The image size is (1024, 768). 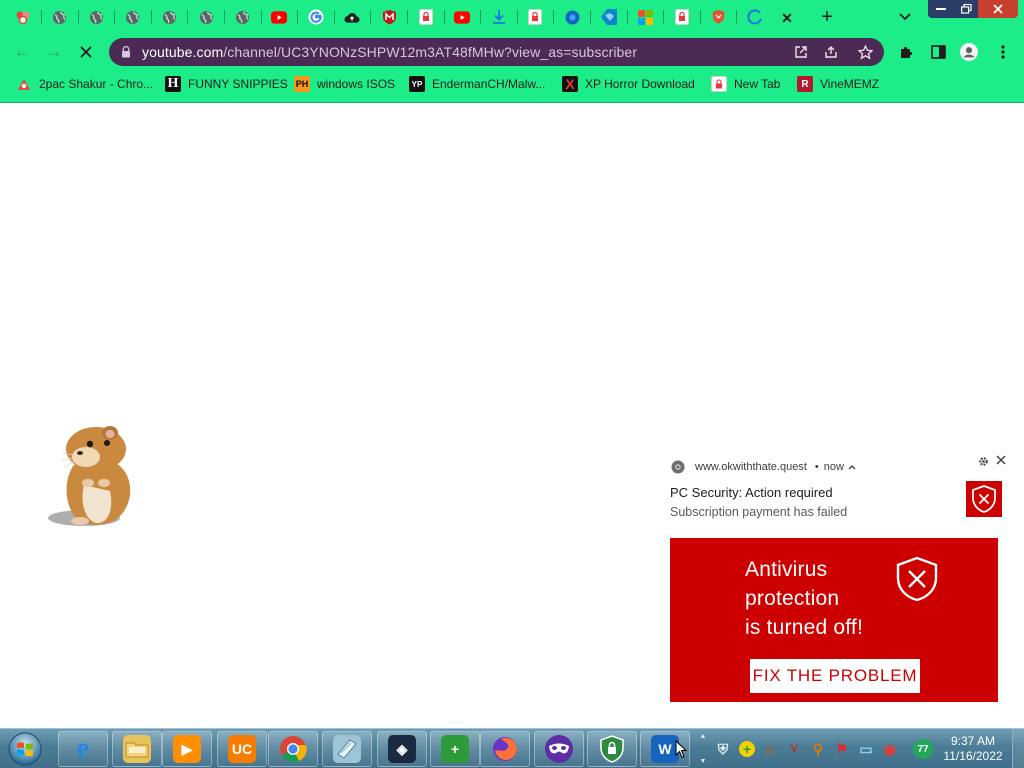 I want to click on bookmark-item: H FUNNY SNIPPIES, so click(x=226, y=84).